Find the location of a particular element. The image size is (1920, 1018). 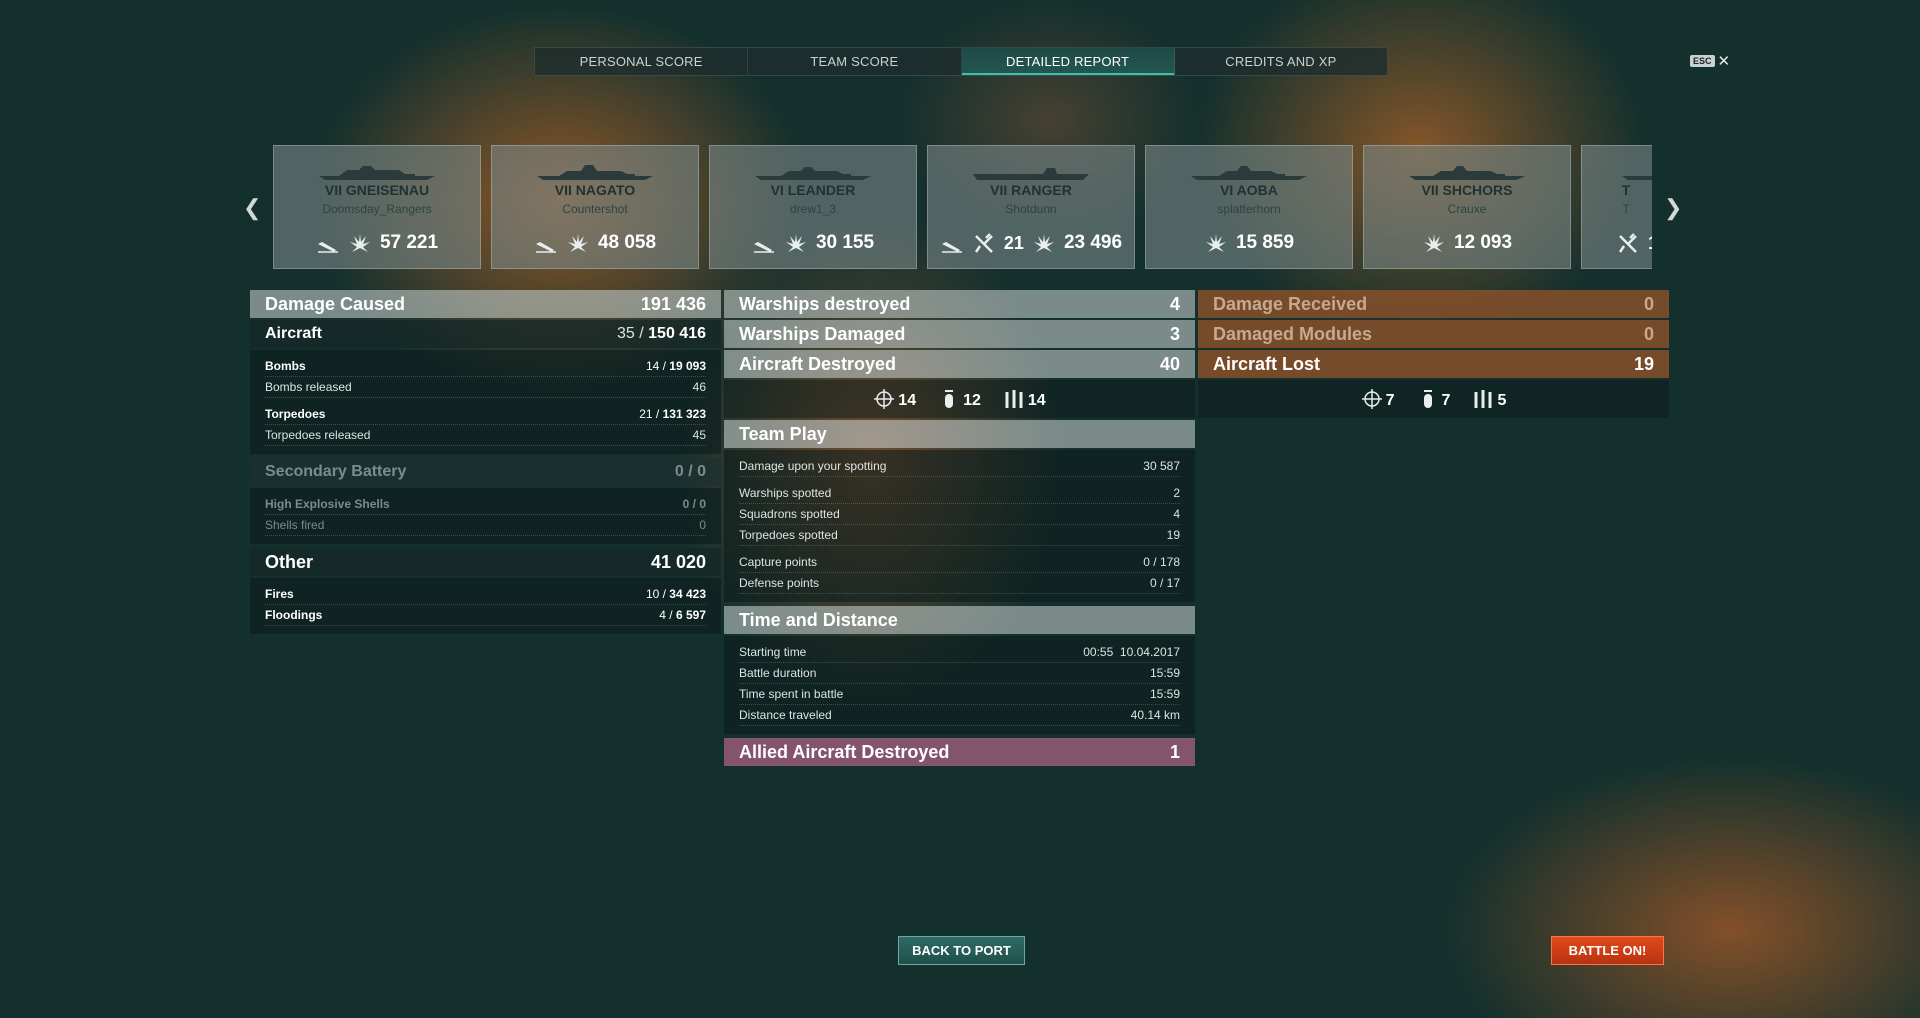

damage-value: 57 221 is located at coordinates (409, 242).